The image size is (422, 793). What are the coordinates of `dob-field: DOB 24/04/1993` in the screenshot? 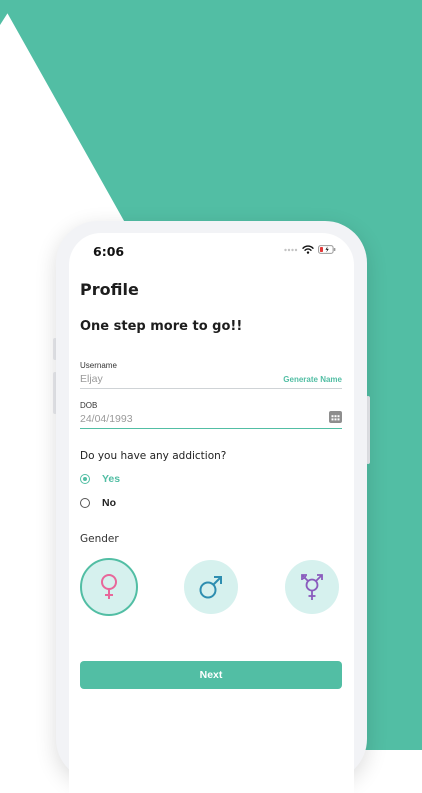 It's located at (211, 415).